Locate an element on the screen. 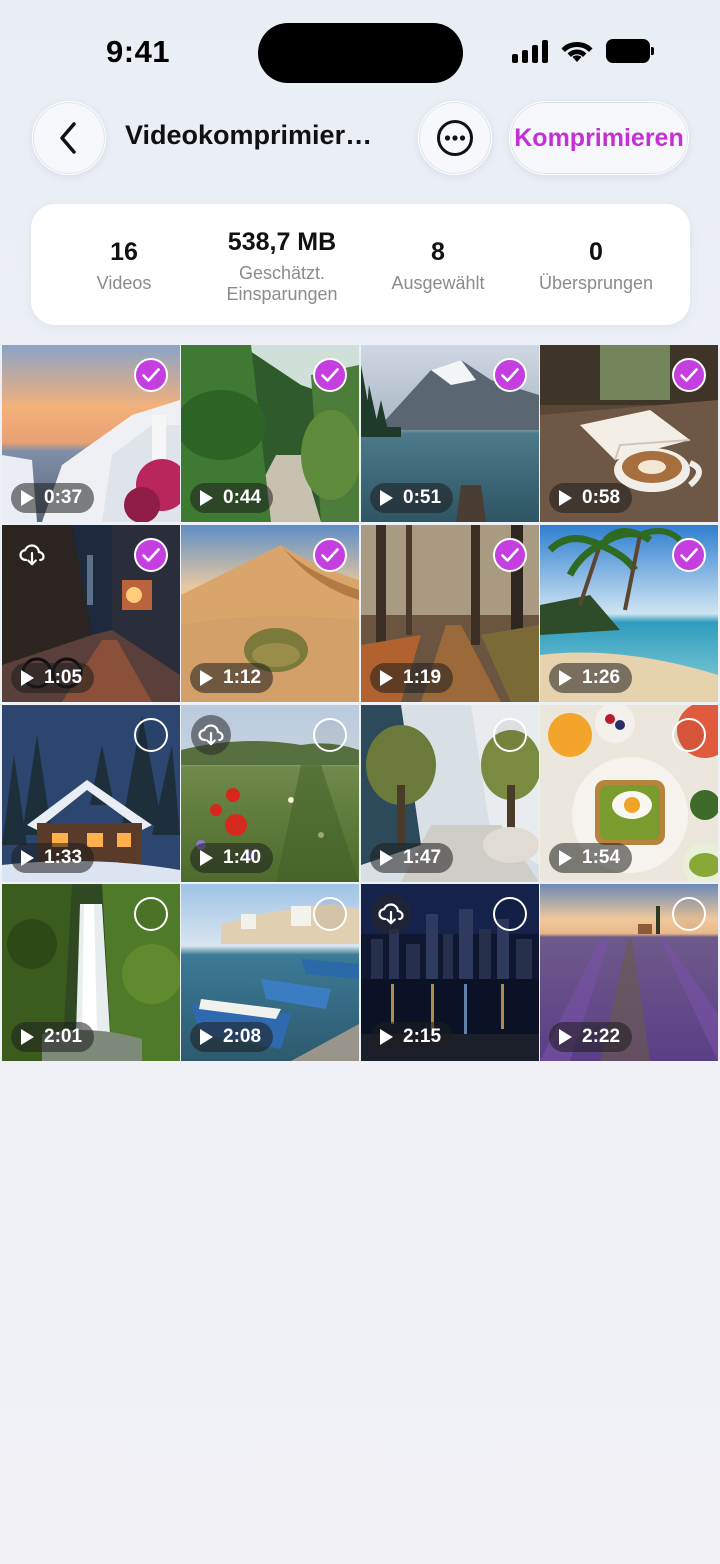 This screenshot has height=1564, width=720. battery-icon is located at coordinates (630, 51).